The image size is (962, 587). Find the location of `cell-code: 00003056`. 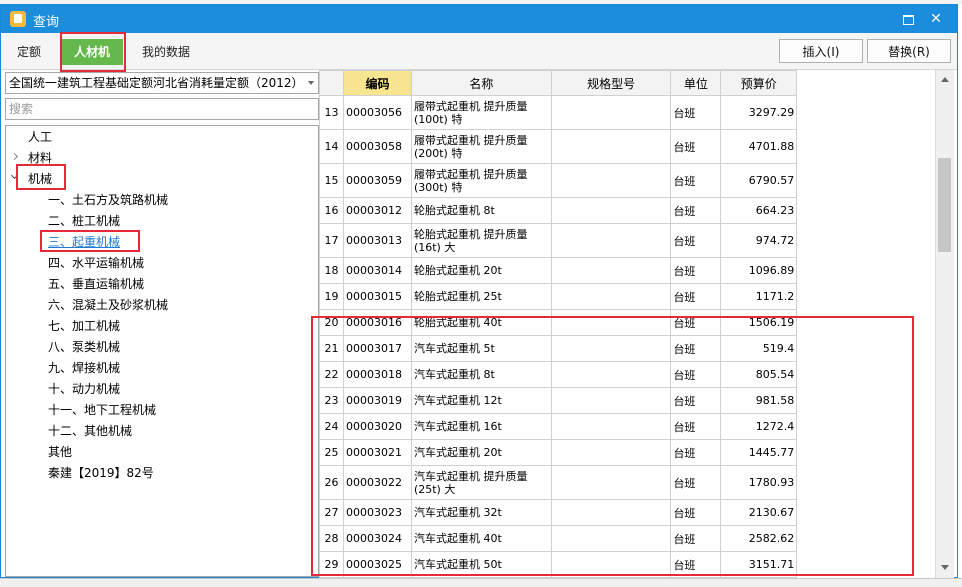

cell-code: 00003056 is located at coordinates (377, 112).